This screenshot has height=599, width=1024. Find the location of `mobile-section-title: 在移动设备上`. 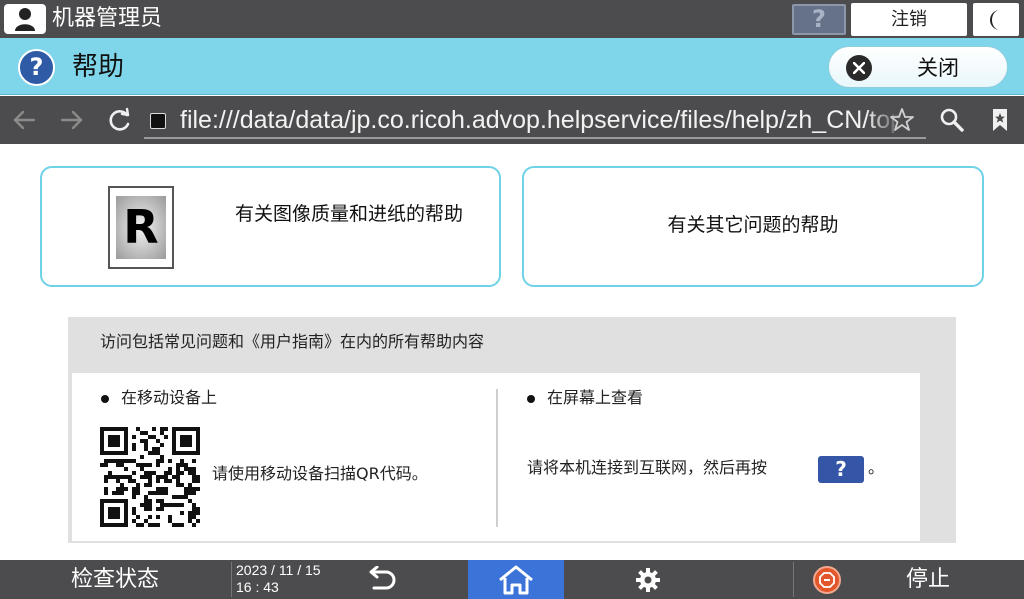

mobile-section-title: 在移动设备上 is located at coordinates (169, 397).